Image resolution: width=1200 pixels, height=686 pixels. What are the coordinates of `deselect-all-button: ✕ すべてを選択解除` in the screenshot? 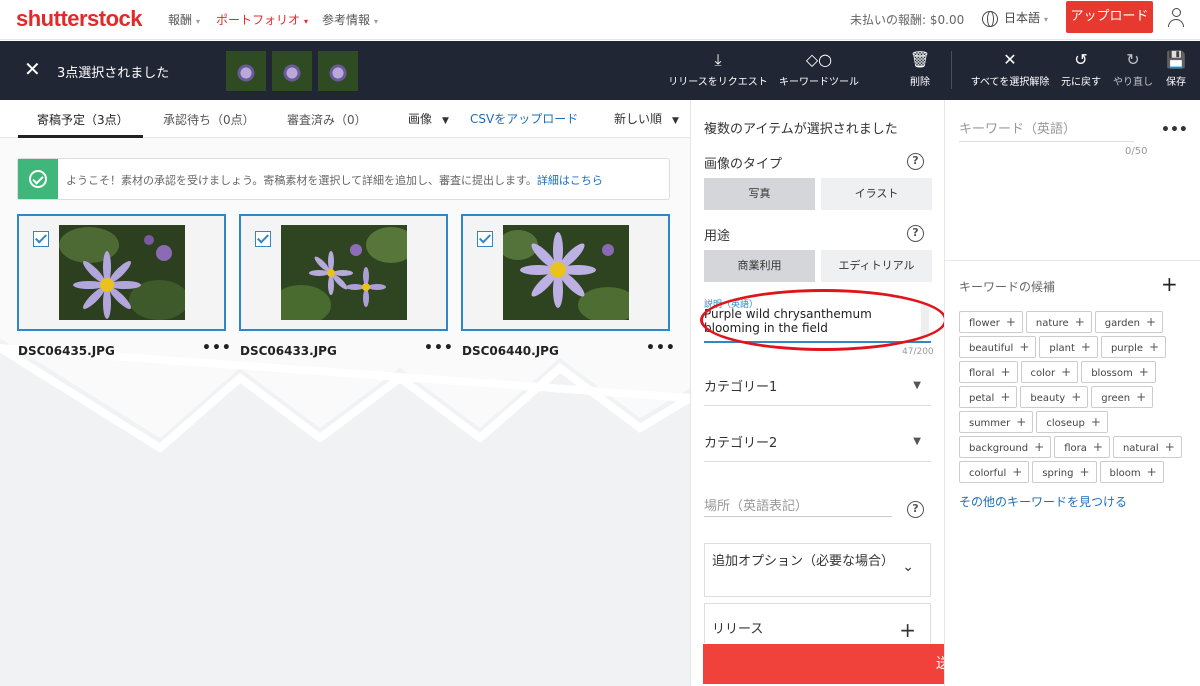 It's located at (1010, 70).